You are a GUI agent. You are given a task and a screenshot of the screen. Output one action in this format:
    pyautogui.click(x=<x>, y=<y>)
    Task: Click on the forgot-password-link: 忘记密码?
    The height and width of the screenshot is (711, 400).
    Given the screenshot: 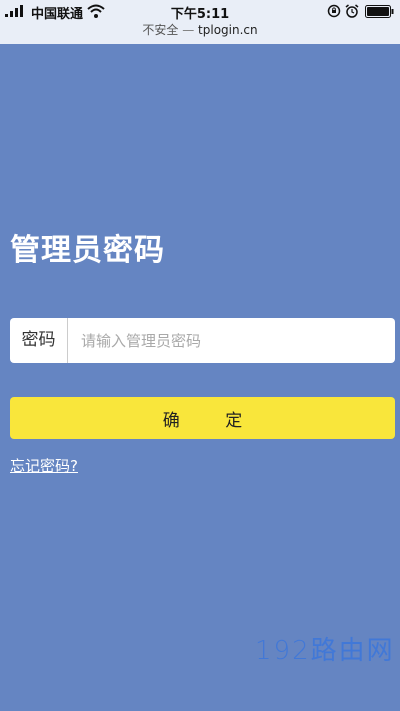 What is the action you would take?
    pyautogui.click(x=44, y=465)
    